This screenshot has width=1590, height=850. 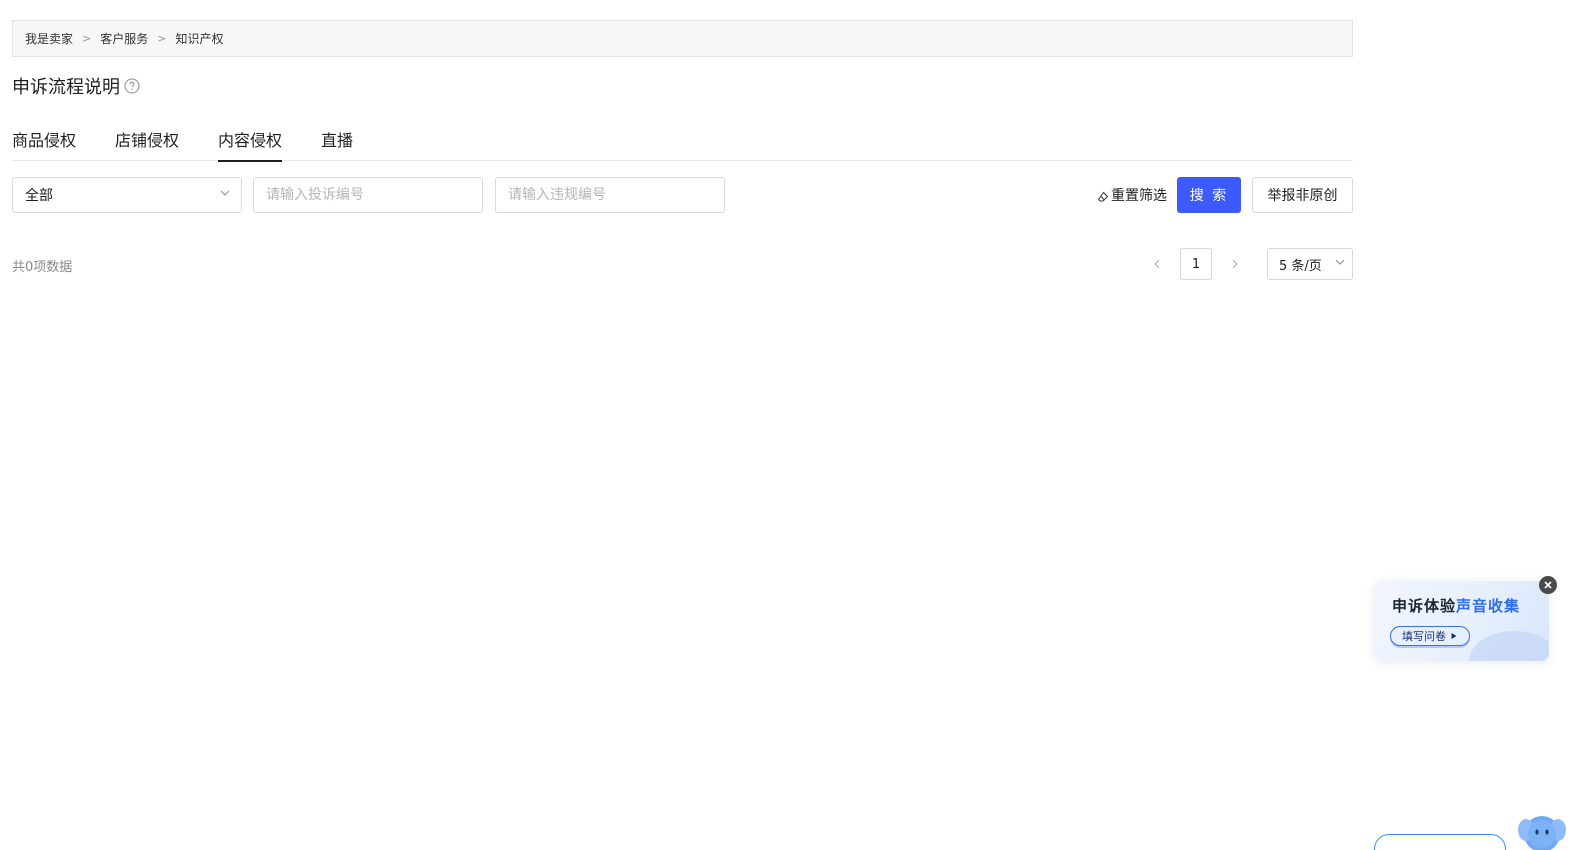 I want to click on chevron-left-icon, so click(x=1157, y=264).